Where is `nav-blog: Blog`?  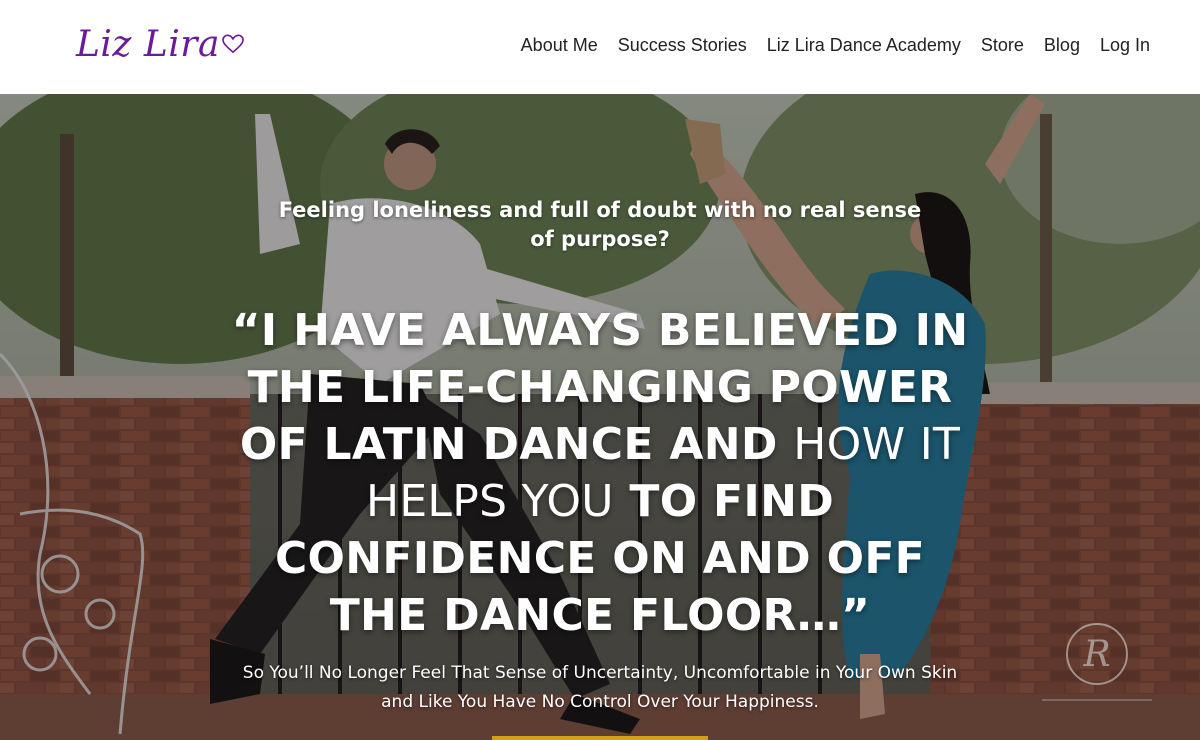 nav-blog: Blog is located at coordinates (1062, 45).